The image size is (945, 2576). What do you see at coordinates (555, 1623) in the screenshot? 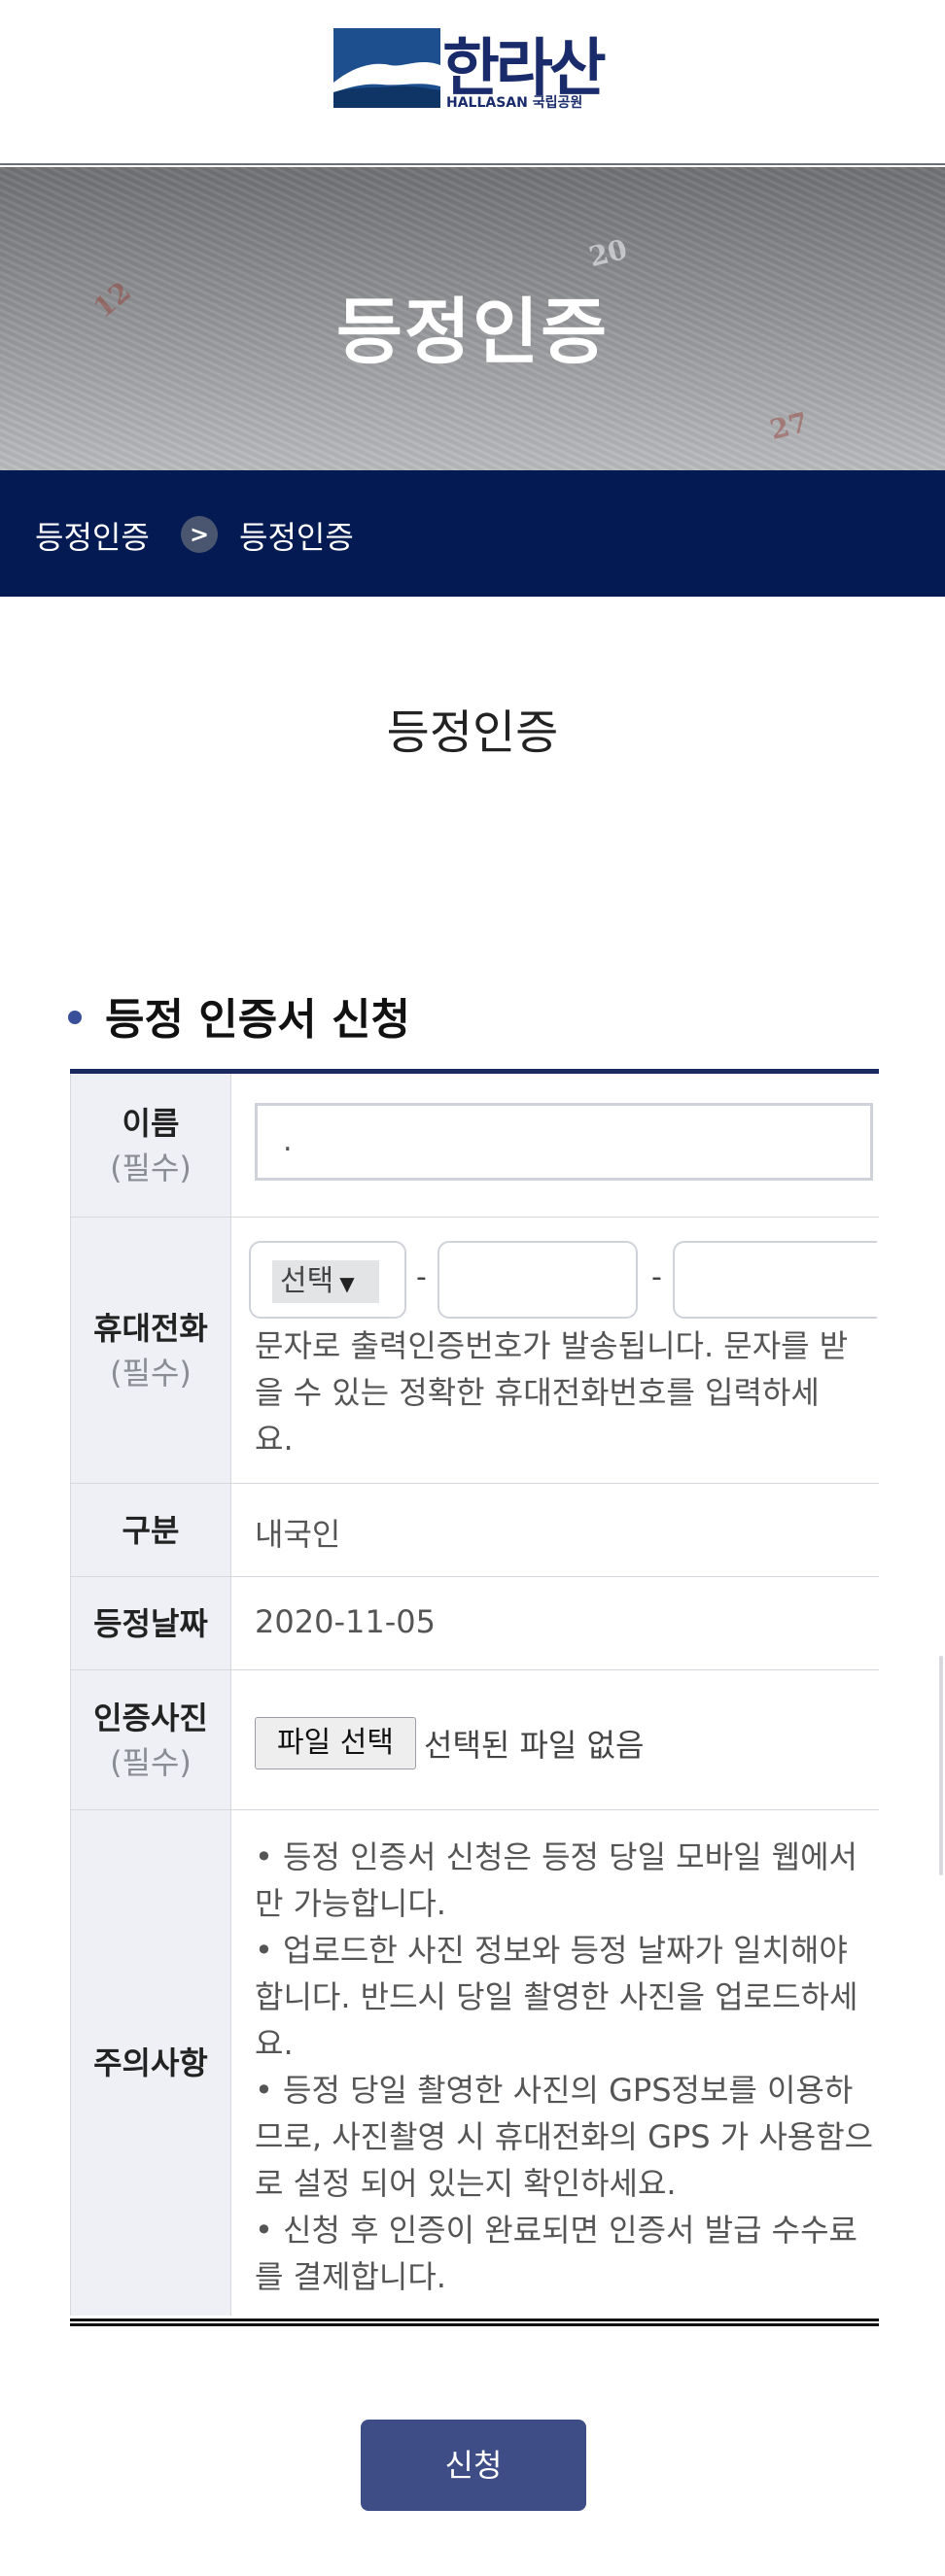
I see `form-value-cell: 2020-11-05` at bounding box center [555, 1623].